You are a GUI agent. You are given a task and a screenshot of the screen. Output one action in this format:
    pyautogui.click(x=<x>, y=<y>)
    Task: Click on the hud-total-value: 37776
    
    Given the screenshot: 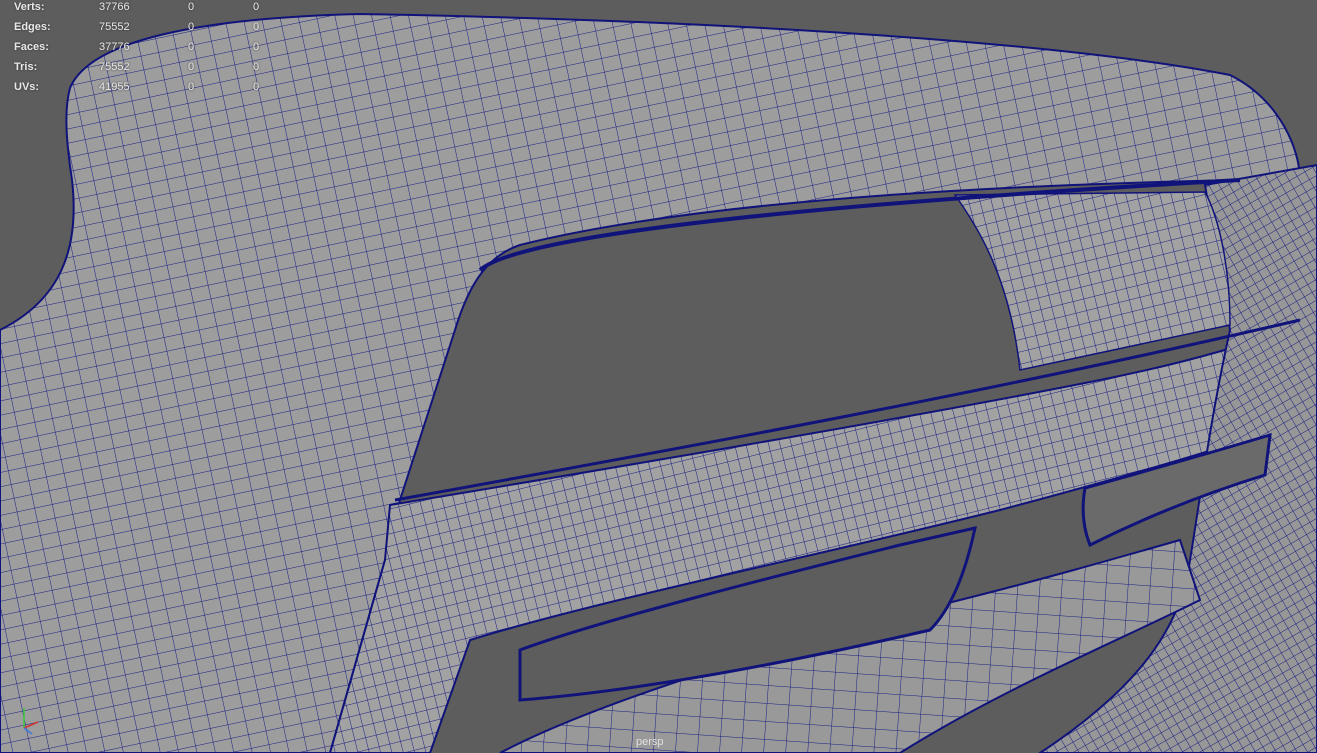 What is the action you would take?
    pyautogui.click(x=114, y=47)
    